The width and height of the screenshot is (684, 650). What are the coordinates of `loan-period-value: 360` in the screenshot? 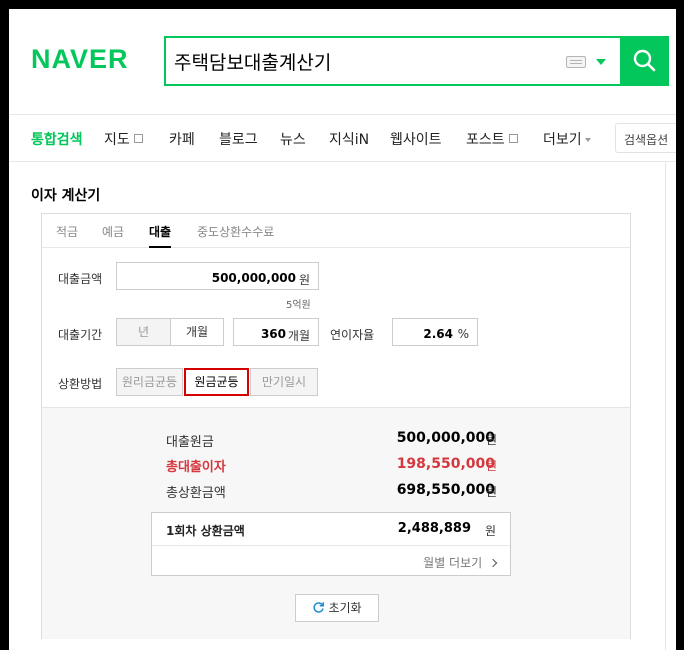 It's located at (273, 334).